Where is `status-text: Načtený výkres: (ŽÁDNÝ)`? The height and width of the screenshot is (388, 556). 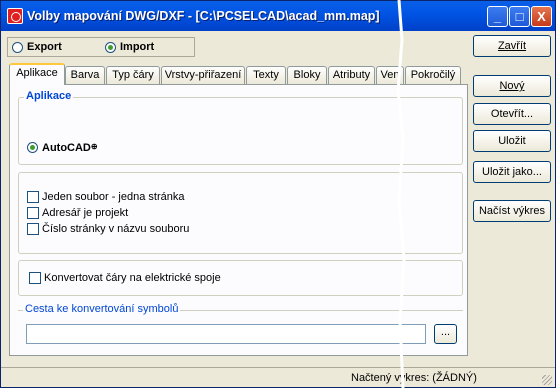 status-text: Načtený výkres: (ŽÁDNÝ) is located at coordinates (414, 378).